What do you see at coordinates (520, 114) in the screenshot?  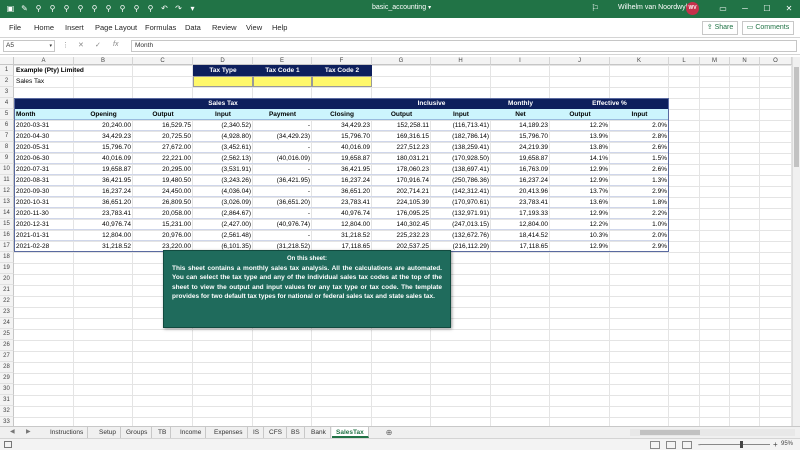 I see `table-column-header: Net` at bounding box center [520, 114].